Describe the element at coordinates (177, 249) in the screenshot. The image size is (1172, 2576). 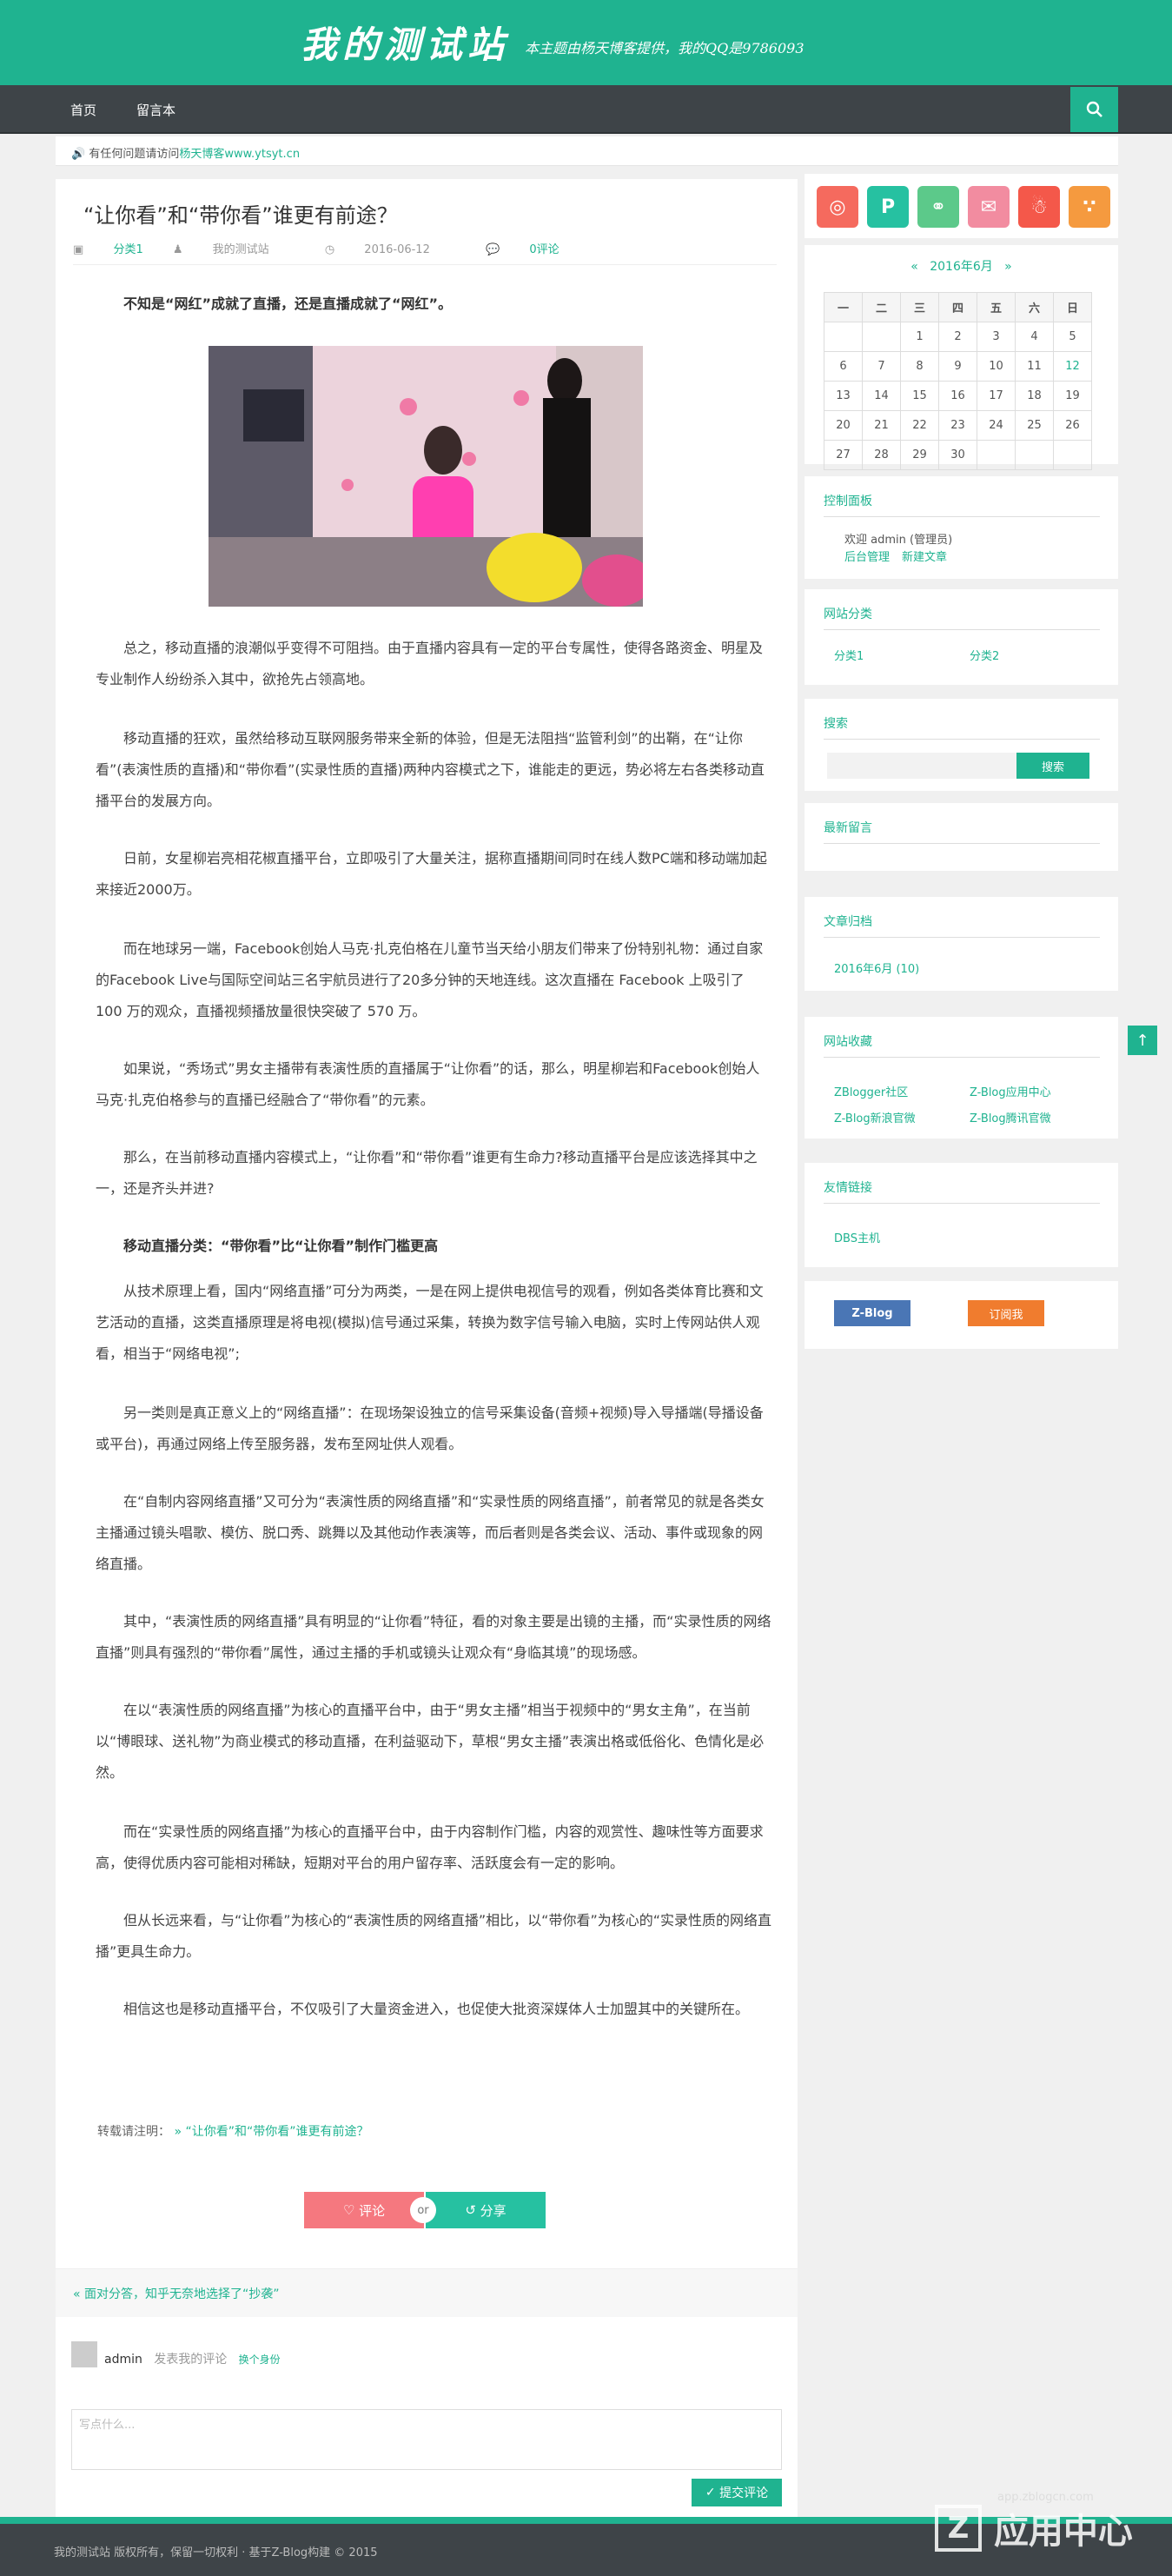
I see `user-icon: ♟` at that location.